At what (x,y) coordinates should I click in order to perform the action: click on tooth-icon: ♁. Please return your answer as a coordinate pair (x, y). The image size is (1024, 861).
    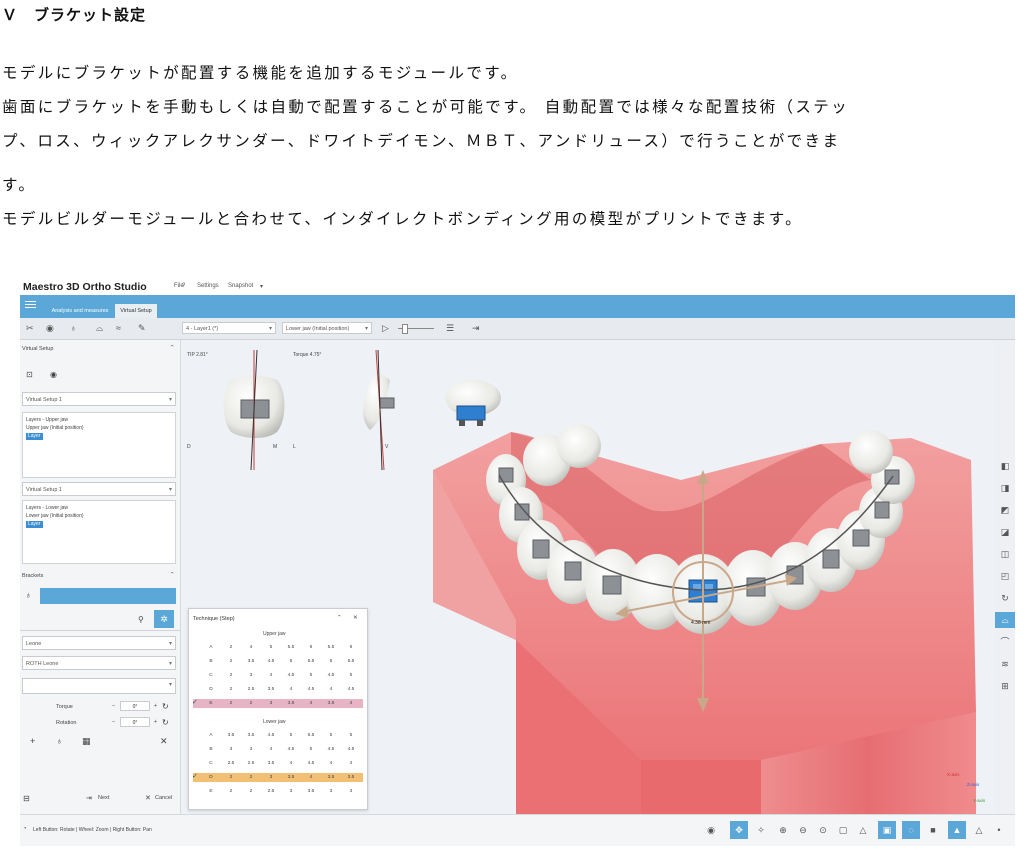
    Looking at the image, I should click on (73, 328).